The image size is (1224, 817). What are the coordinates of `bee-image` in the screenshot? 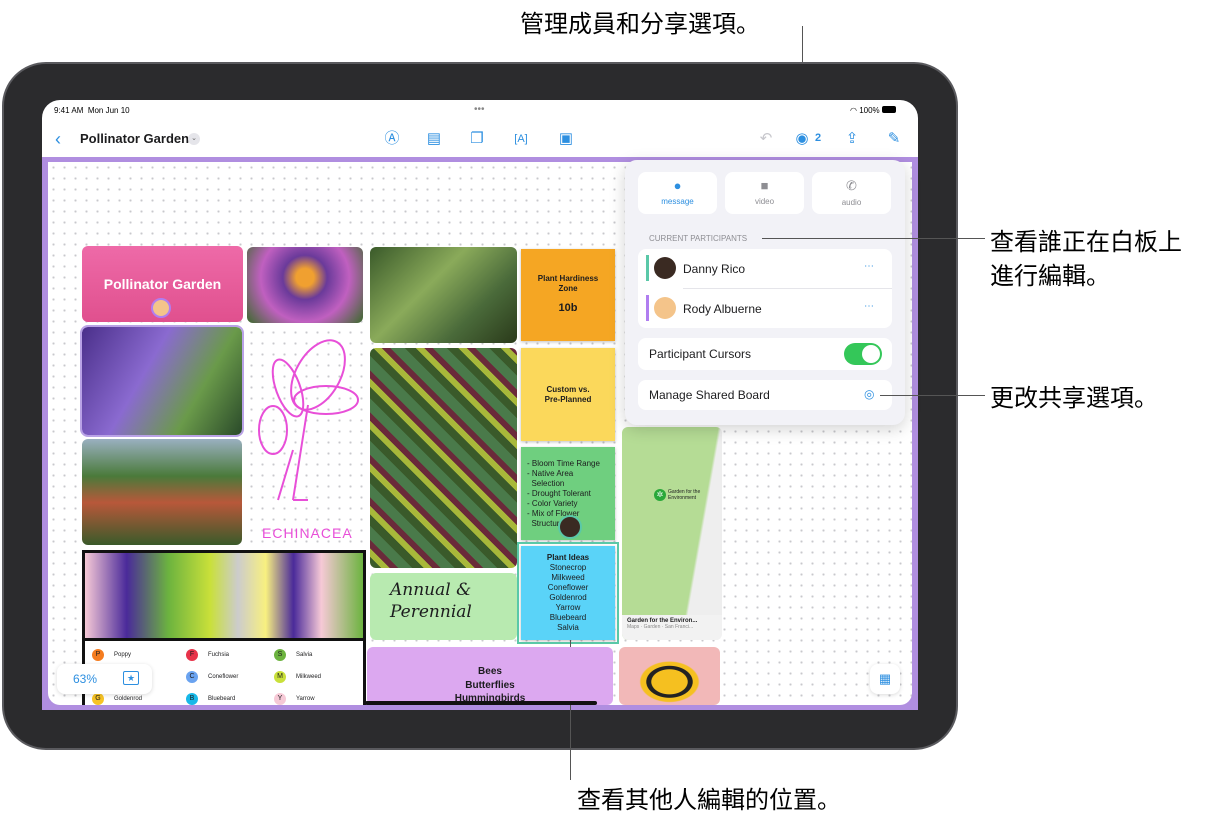 It's located at (669, 676).